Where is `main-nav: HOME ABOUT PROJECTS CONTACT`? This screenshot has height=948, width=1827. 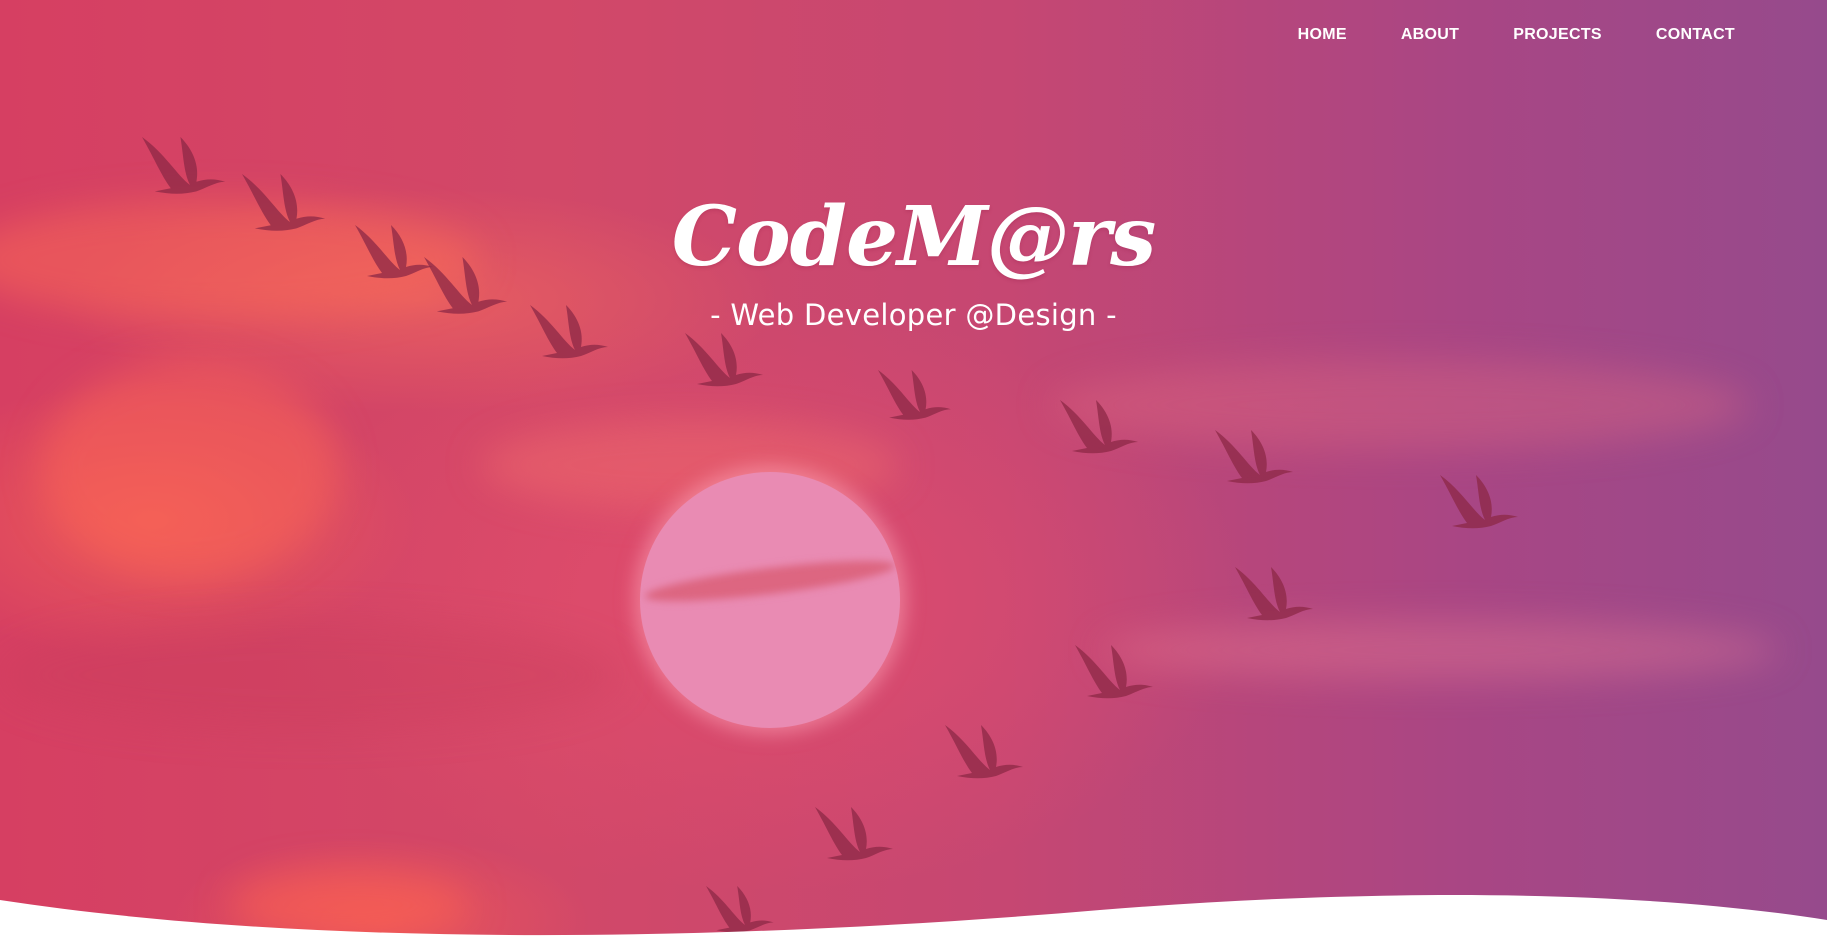 main-nav: HOME ABOUT PROJECTS CONTACT is located at coordinates (1516, 35).